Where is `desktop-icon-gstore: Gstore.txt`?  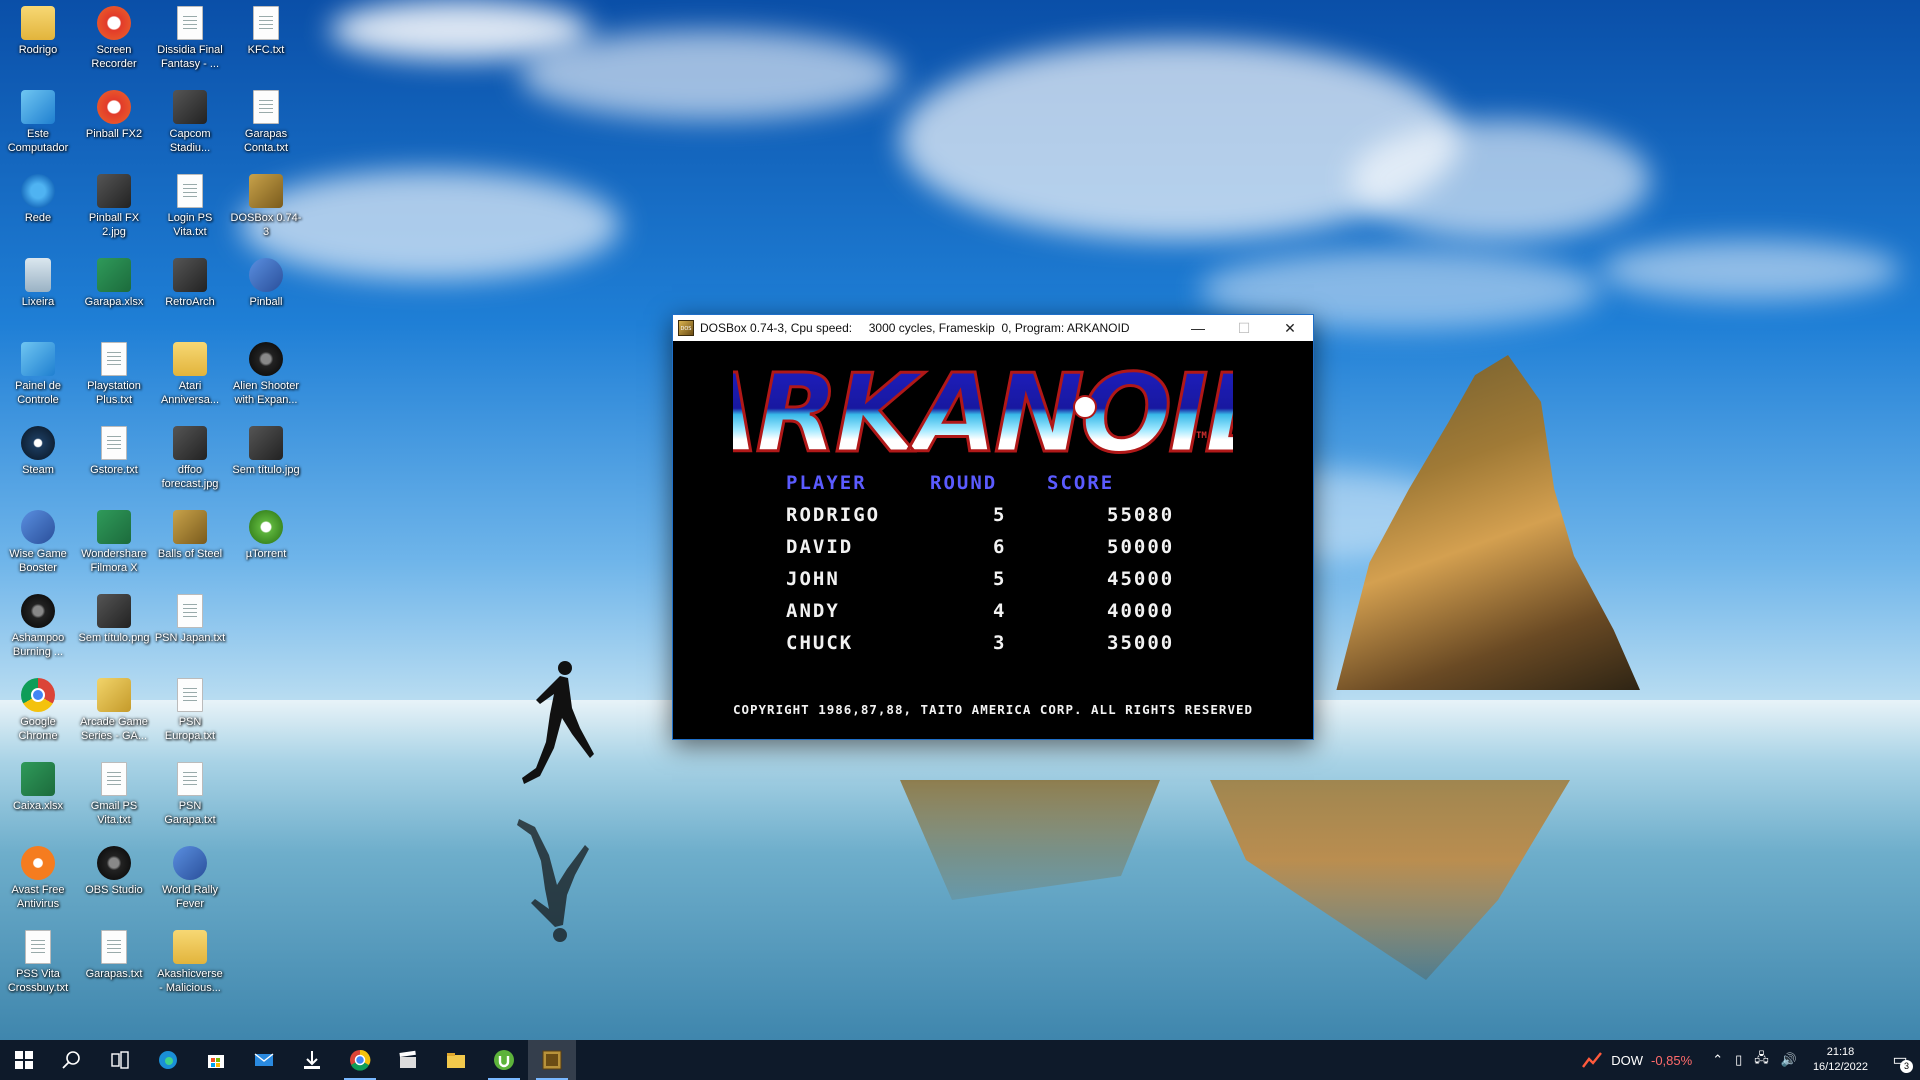
desktop-icon-gstore: Gstore.txt is located at coordinates (114, 460).